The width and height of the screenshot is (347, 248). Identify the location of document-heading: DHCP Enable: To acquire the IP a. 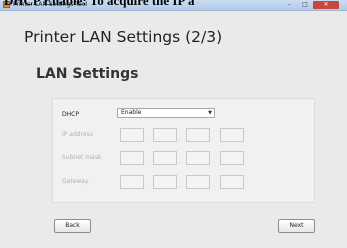
(99, 4).